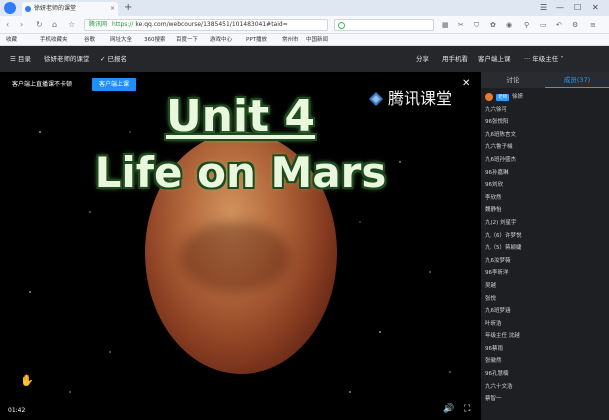 This screenshot has width=609, height=420. What do you see at coordinates (559, 25) in the screenshot?
I see `undo-icon: ↶` at bounding box center [559, 25].